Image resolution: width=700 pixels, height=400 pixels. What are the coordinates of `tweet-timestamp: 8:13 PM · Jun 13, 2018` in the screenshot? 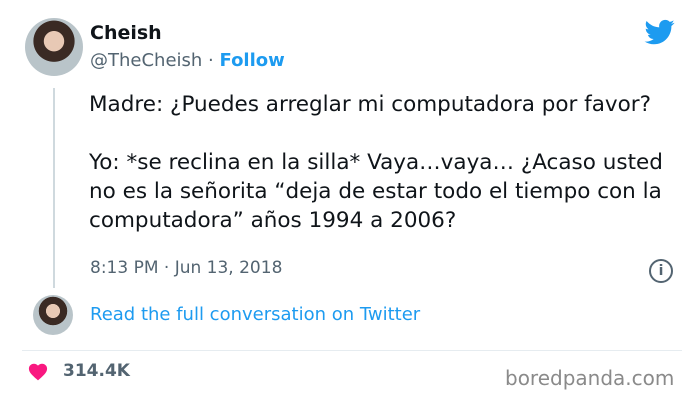 It's located at (186, 268).